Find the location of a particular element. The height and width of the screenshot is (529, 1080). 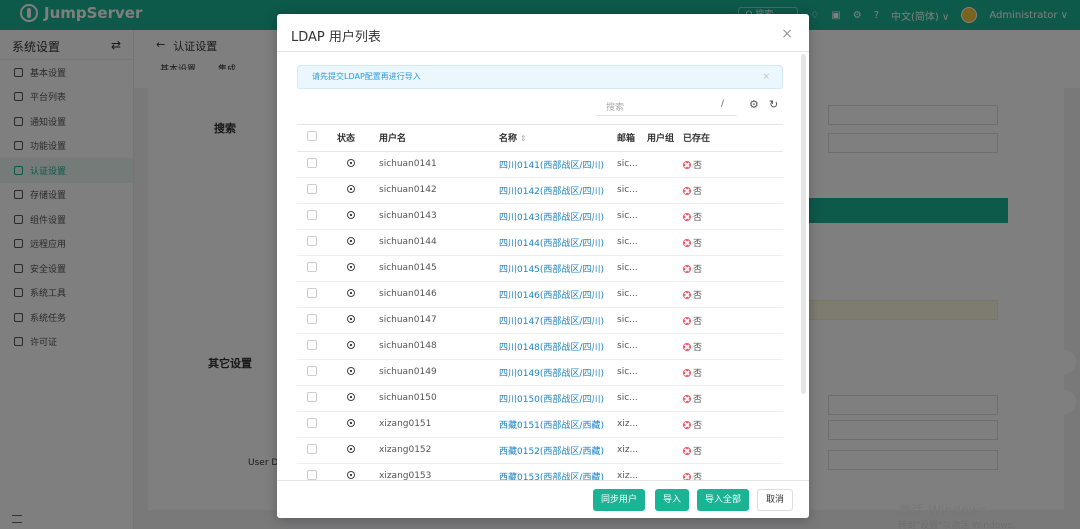

name-link: 西藏0152(西部战区/西藏) is located at coordinates (554, 450).